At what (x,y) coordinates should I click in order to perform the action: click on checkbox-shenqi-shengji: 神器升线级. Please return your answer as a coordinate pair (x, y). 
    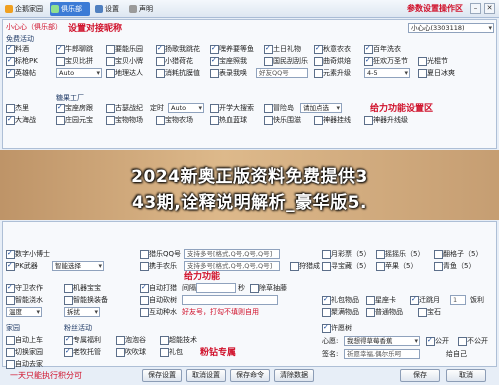
    Looking at the image, I should click on (386, 120).